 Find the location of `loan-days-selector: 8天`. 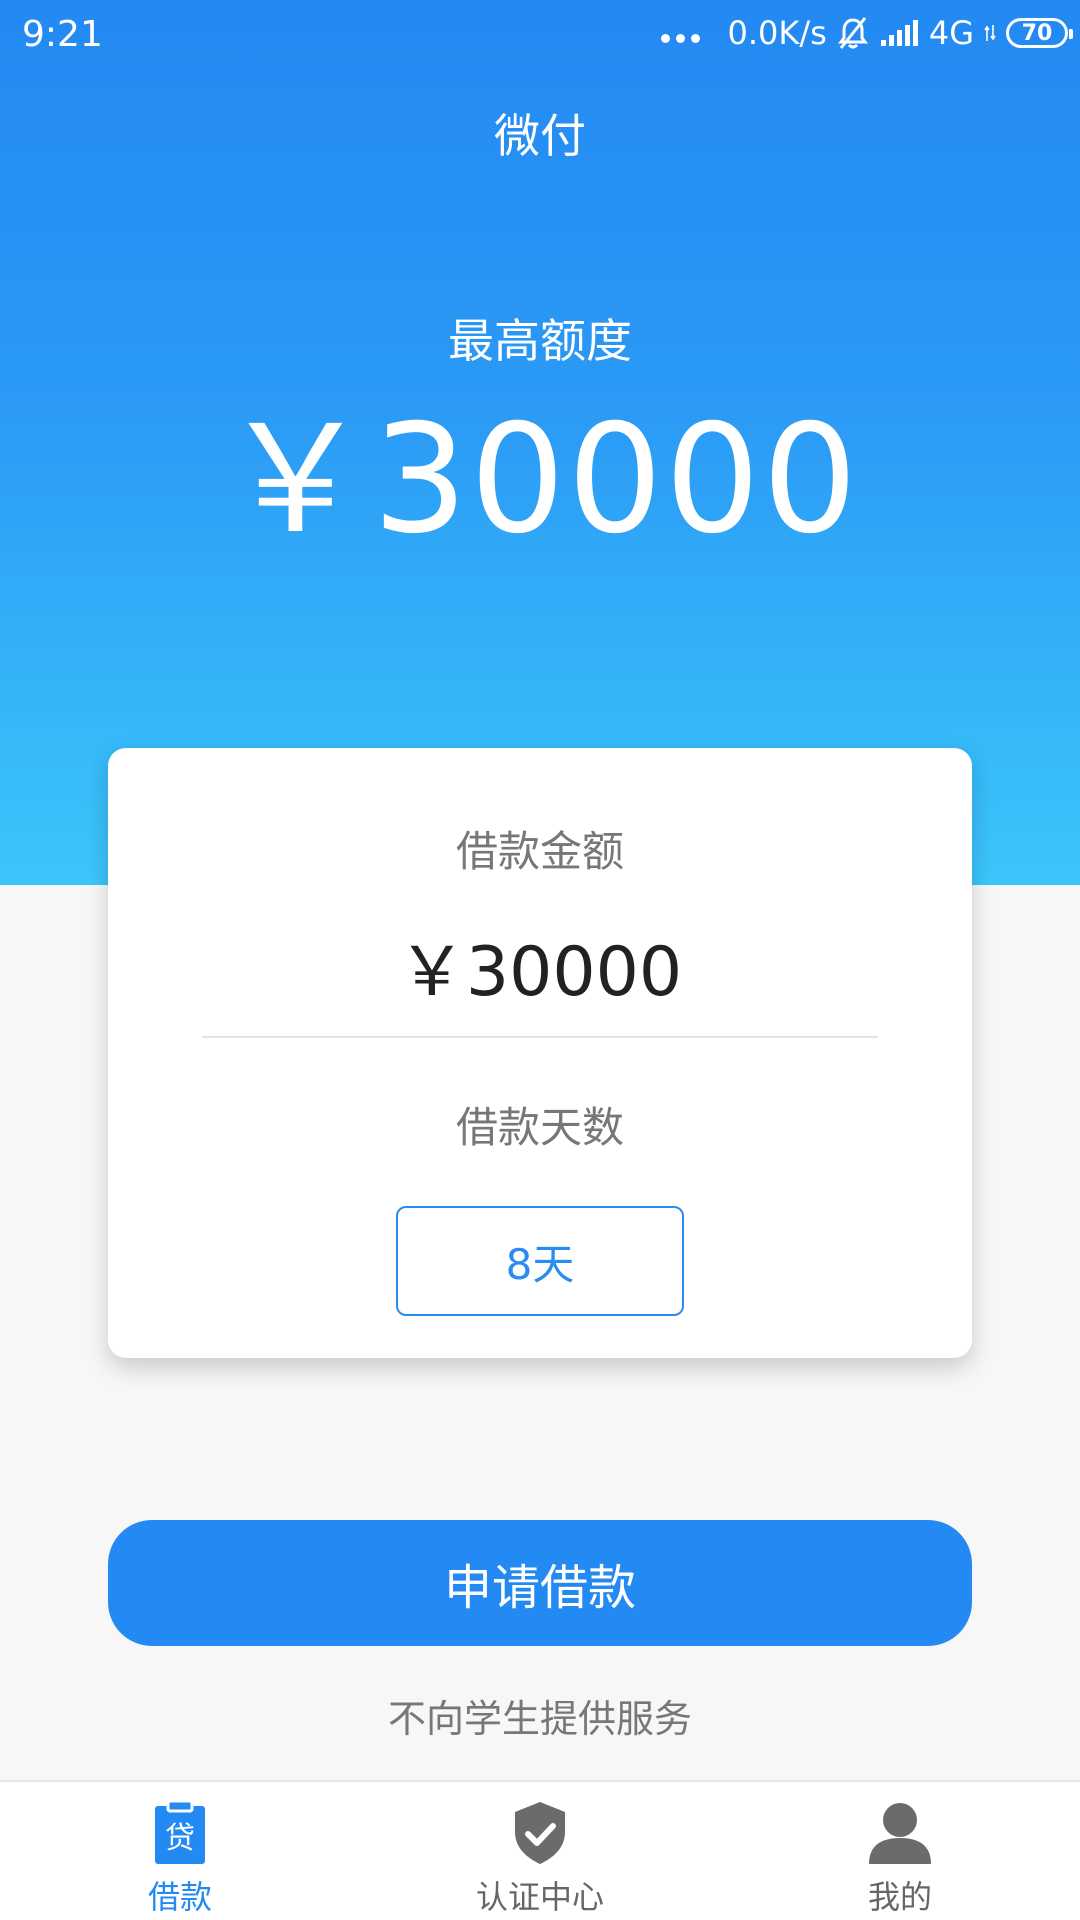

loan-days-selector: 8天 is located at coordinates (540, 1261).